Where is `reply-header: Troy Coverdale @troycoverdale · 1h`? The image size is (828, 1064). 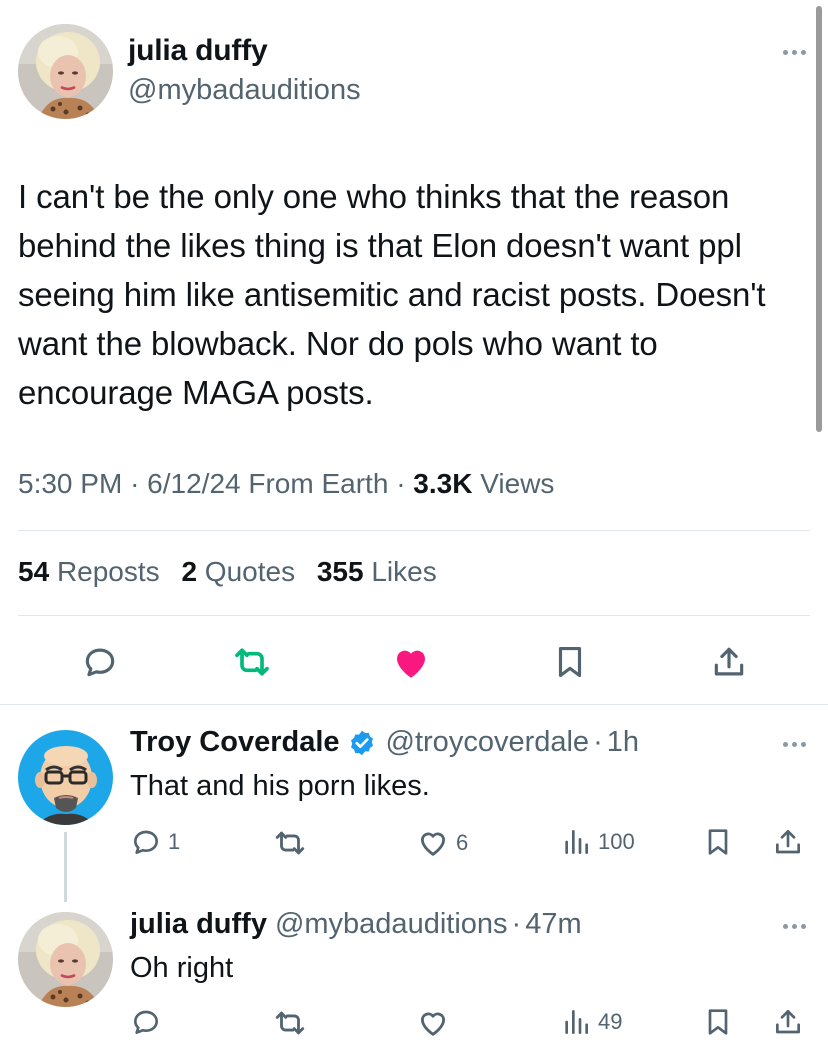
reply-header: Troy Coverdale @troycoverdale · 1h is located at coordinates (384, 742).